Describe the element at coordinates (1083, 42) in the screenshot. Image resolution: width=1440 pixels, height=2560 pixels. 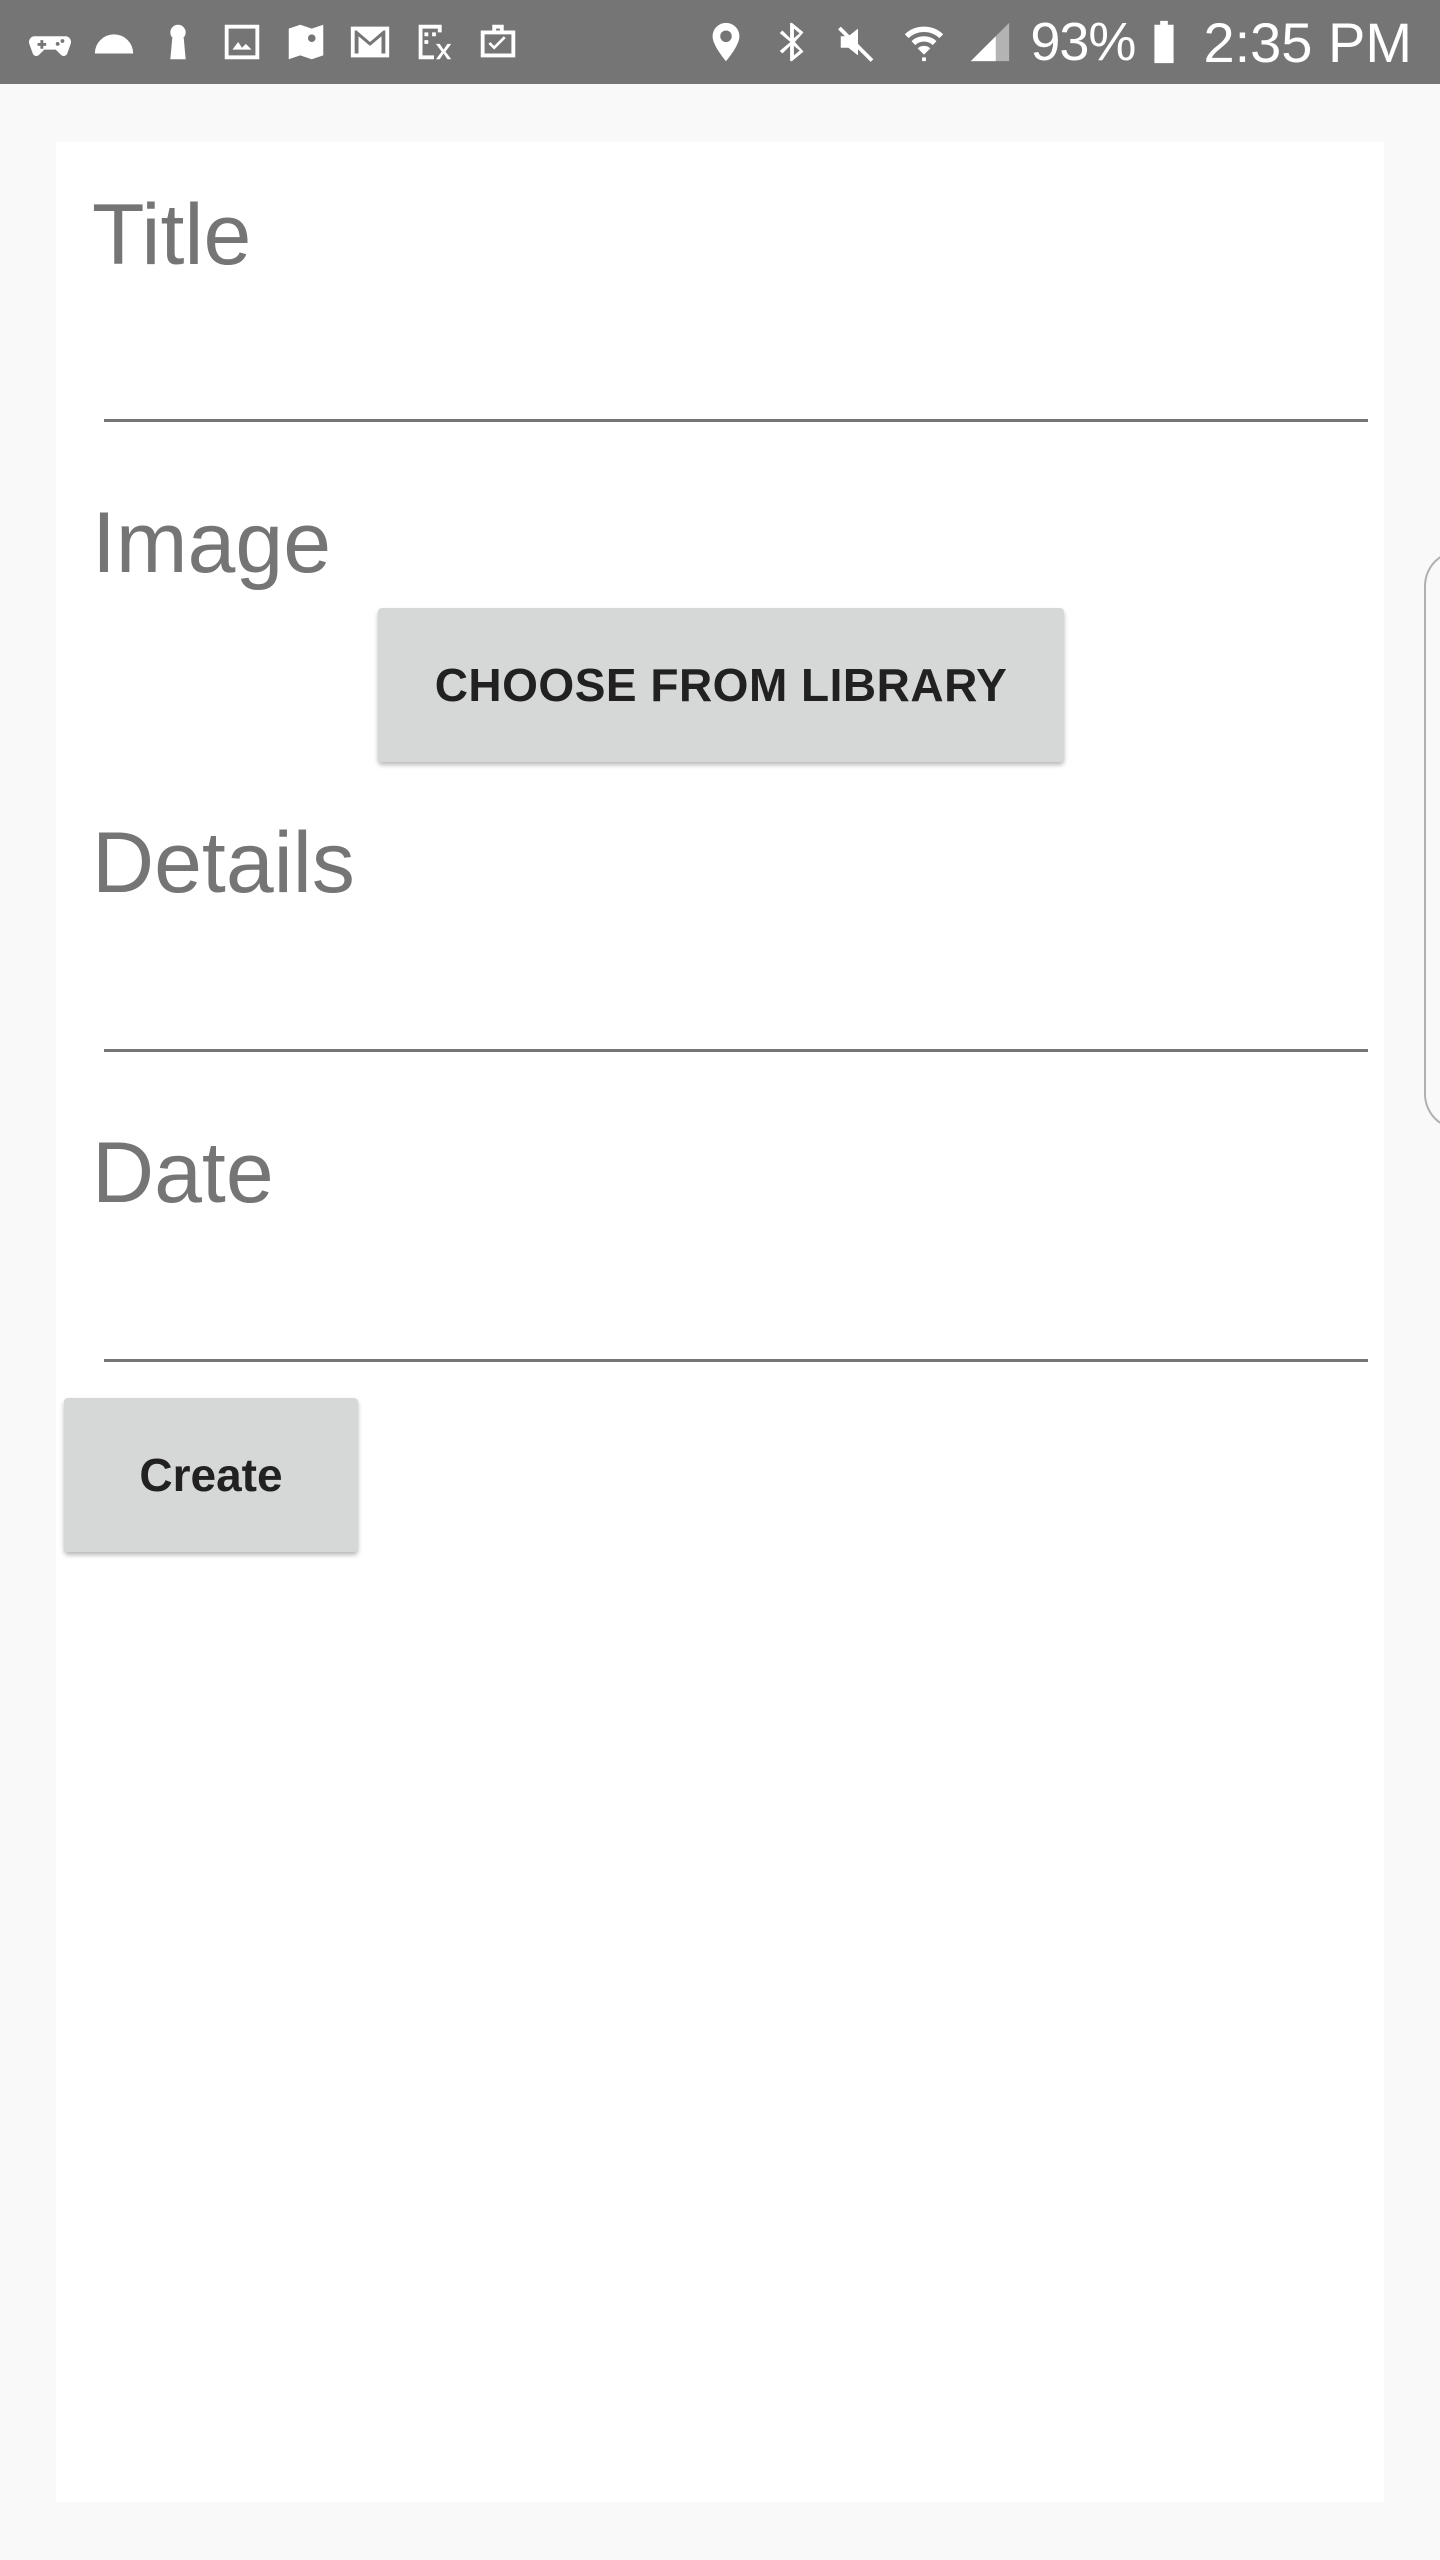
I see `battery-percent: 93%` at that location.